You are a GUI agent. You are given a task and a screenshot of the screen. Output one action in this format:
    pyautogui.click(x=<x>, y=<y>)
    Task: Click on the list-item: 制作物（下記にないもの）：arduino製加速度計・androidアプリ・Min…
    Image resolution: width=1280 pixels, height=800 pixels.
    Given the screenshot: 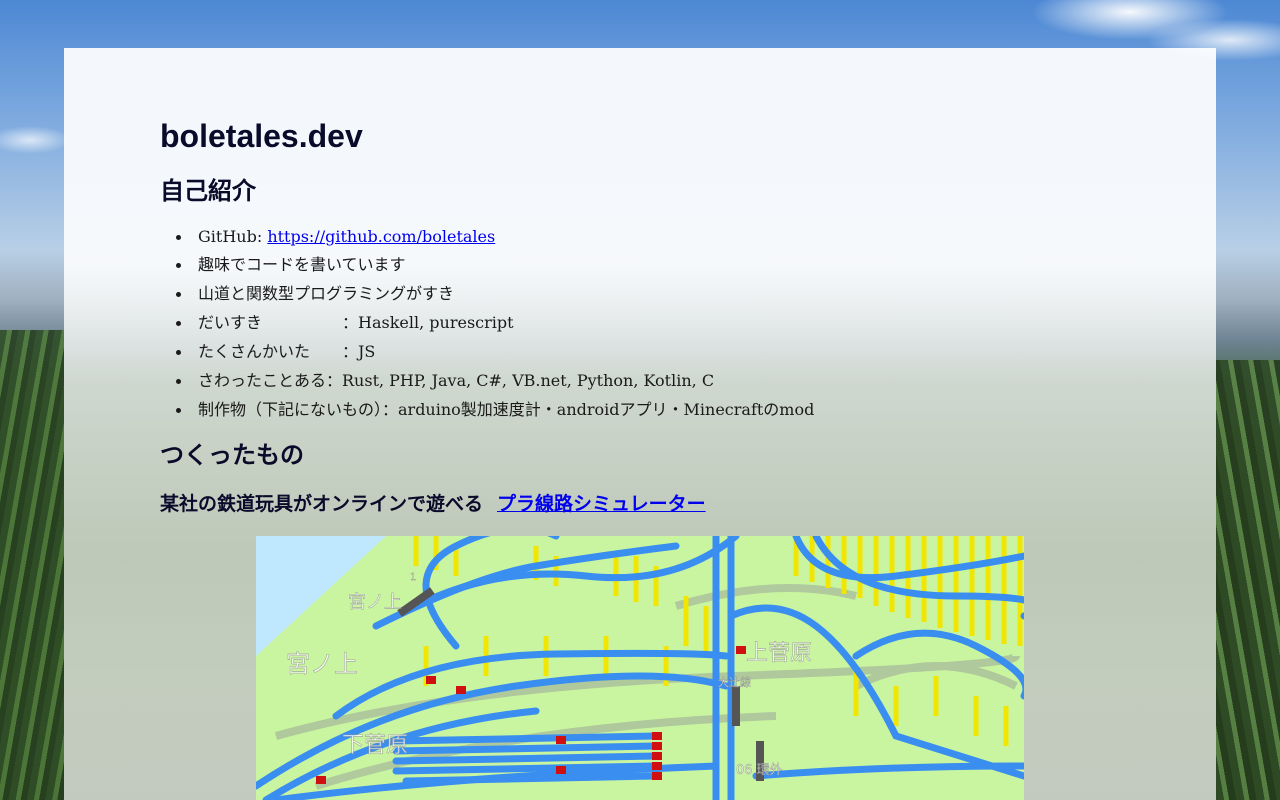 What is the action you would take?
    pyautogui.click(x=494, y=409)
    